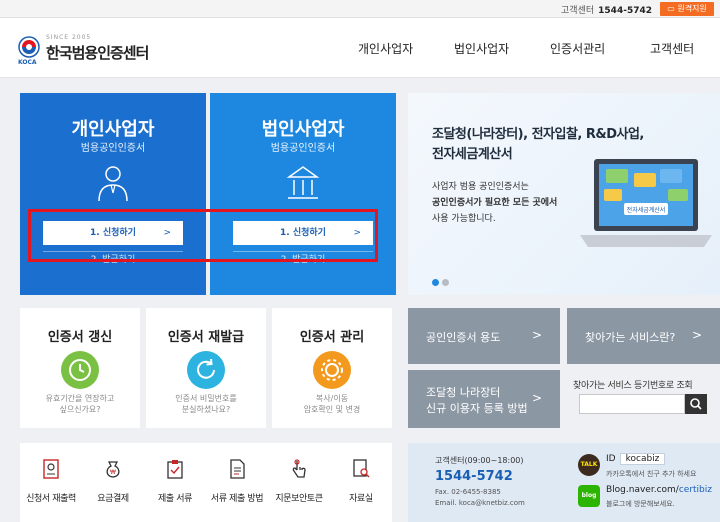  Describe the element at coordinates (646, 210) in the screenshot. I see `laptop-screen-label: 전자세금계산서` at that location.